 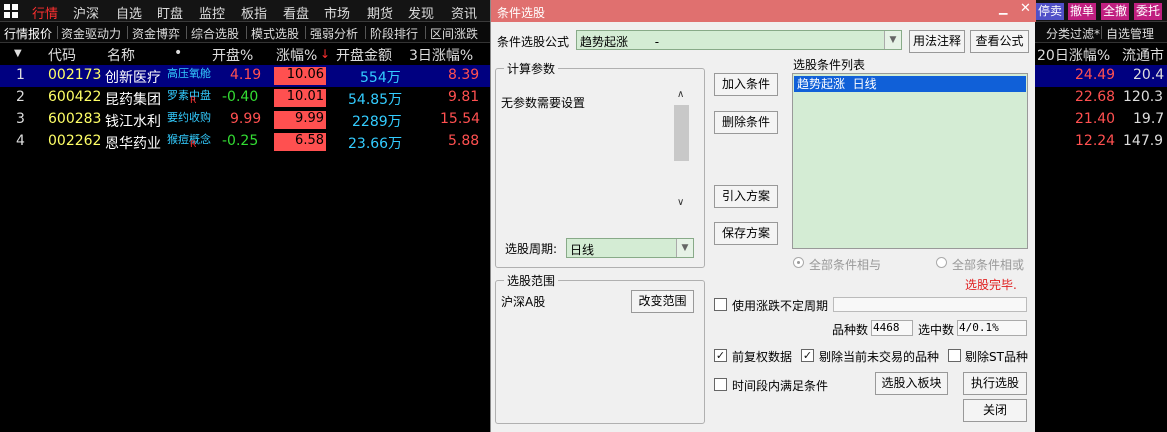 I want to click on sort-desc-icon: ↓, so click(x=325, y=54).